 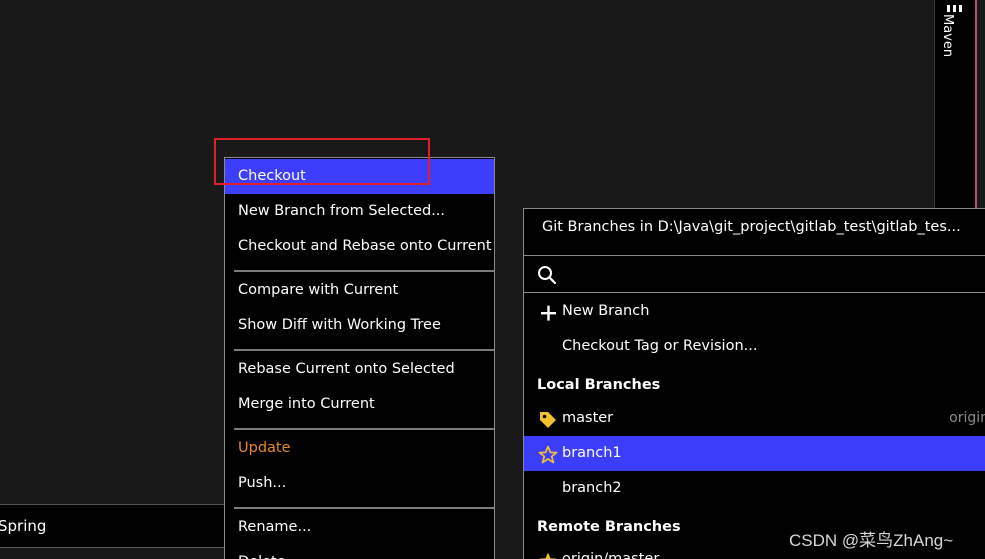 What do you see at coordinates (322, 161) in the screenshot?
I see `highlight-annotation-box` at bounding box center [322, 161].